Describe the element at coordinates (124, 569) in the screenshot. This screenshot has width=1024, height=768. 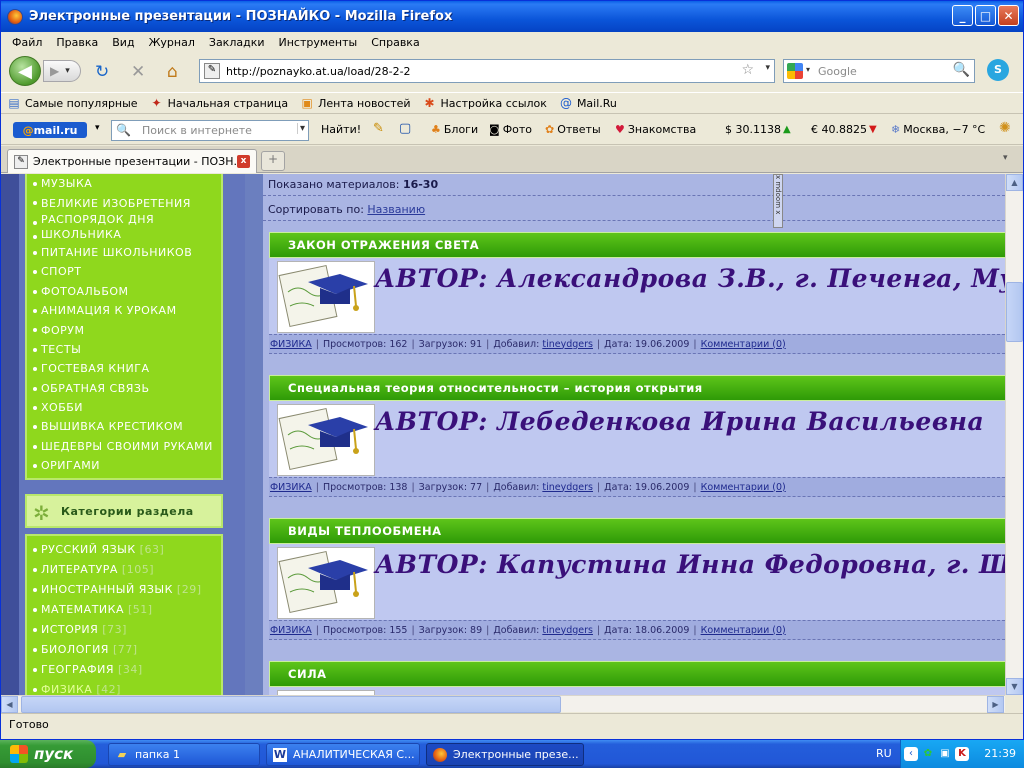
I see `category-literature: ЛИТЕРАТУРА [105]` at that location.